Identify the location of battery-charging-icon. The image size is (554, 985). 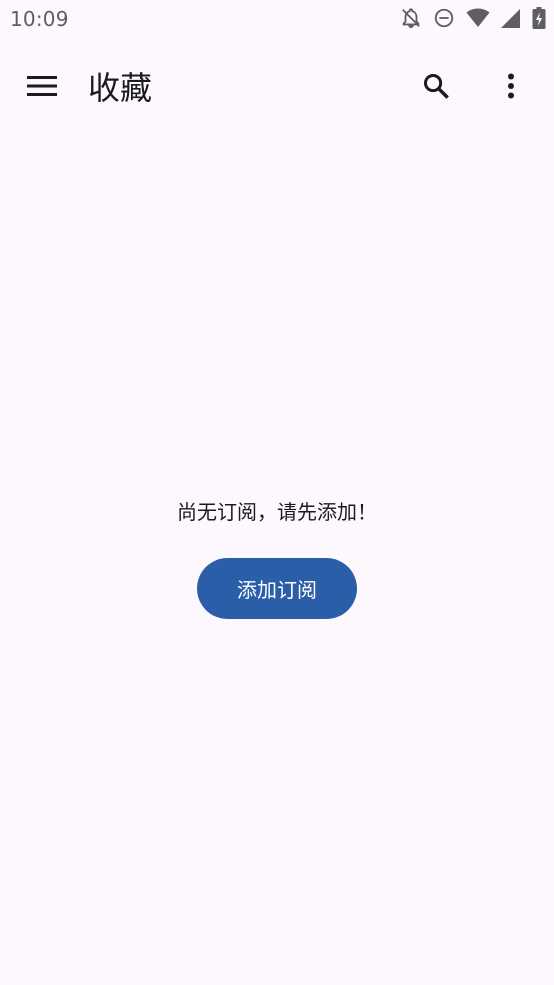
(539, 18).